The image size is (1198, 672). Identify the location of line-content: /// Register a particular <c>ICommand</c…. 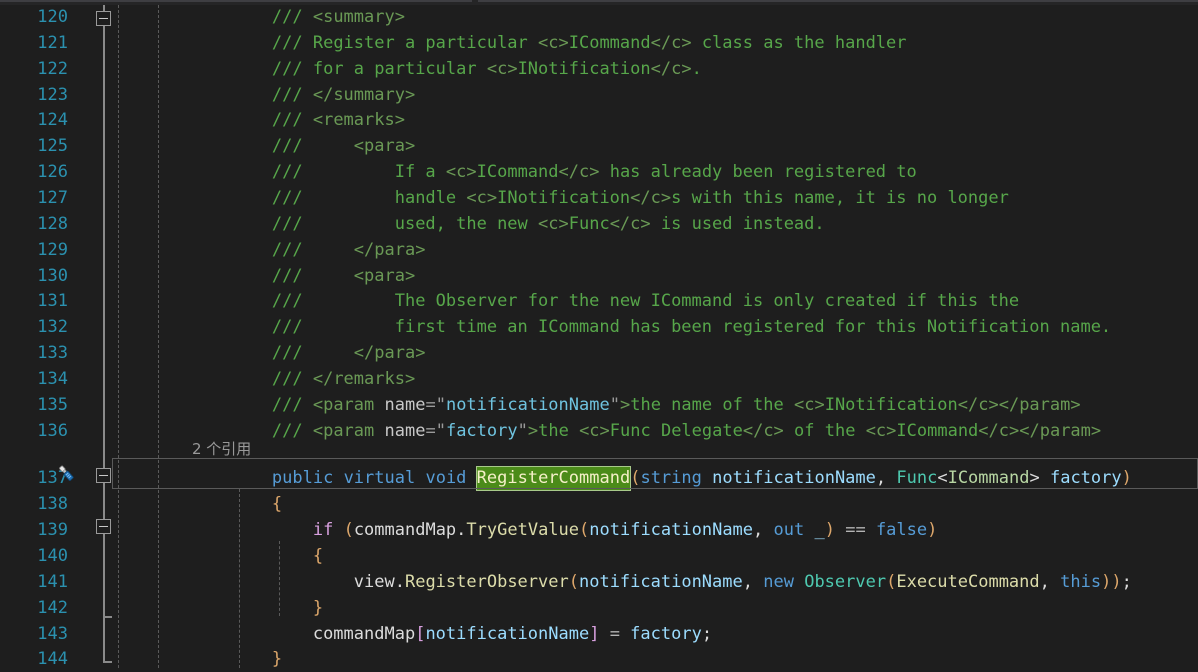
(548, 43).